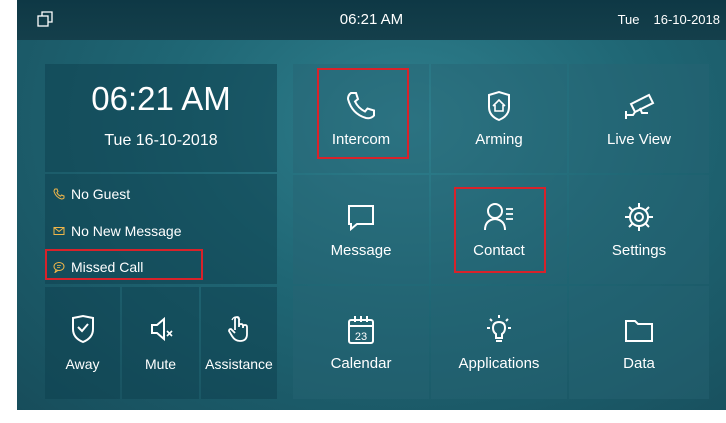  Describe the element at coordinates (687, 19) in the screenshot. I see `status-date-value: 16-10-2018` at that location.